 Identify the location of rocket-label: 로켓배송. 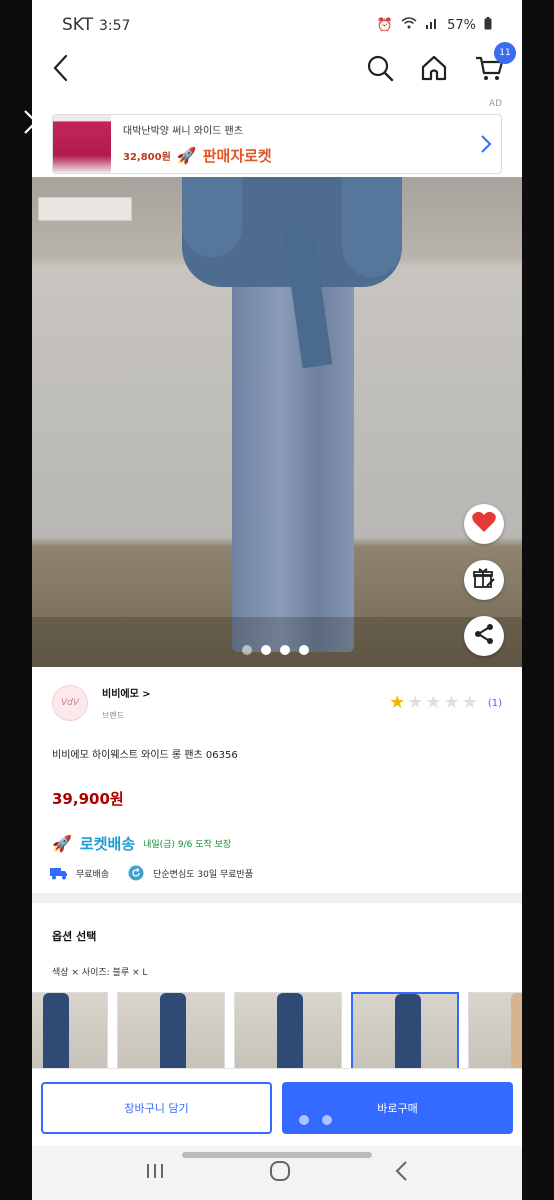
(107, 844).